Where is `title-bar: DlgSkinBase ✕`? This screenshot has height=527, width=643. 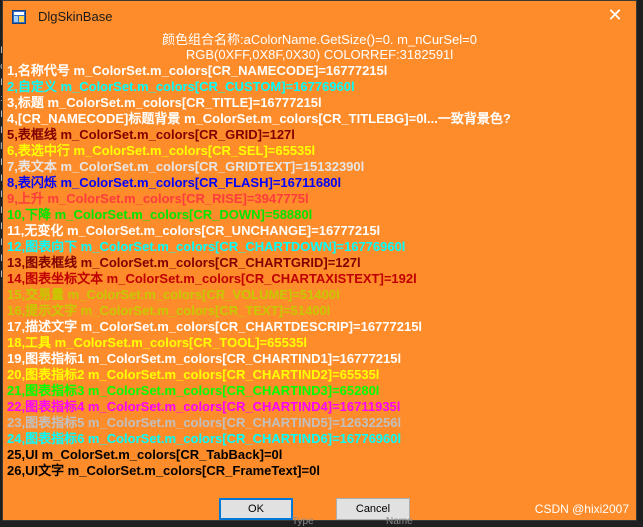 title-bar: DlgSkinBase ✕ is located at coordinates (319, 16).